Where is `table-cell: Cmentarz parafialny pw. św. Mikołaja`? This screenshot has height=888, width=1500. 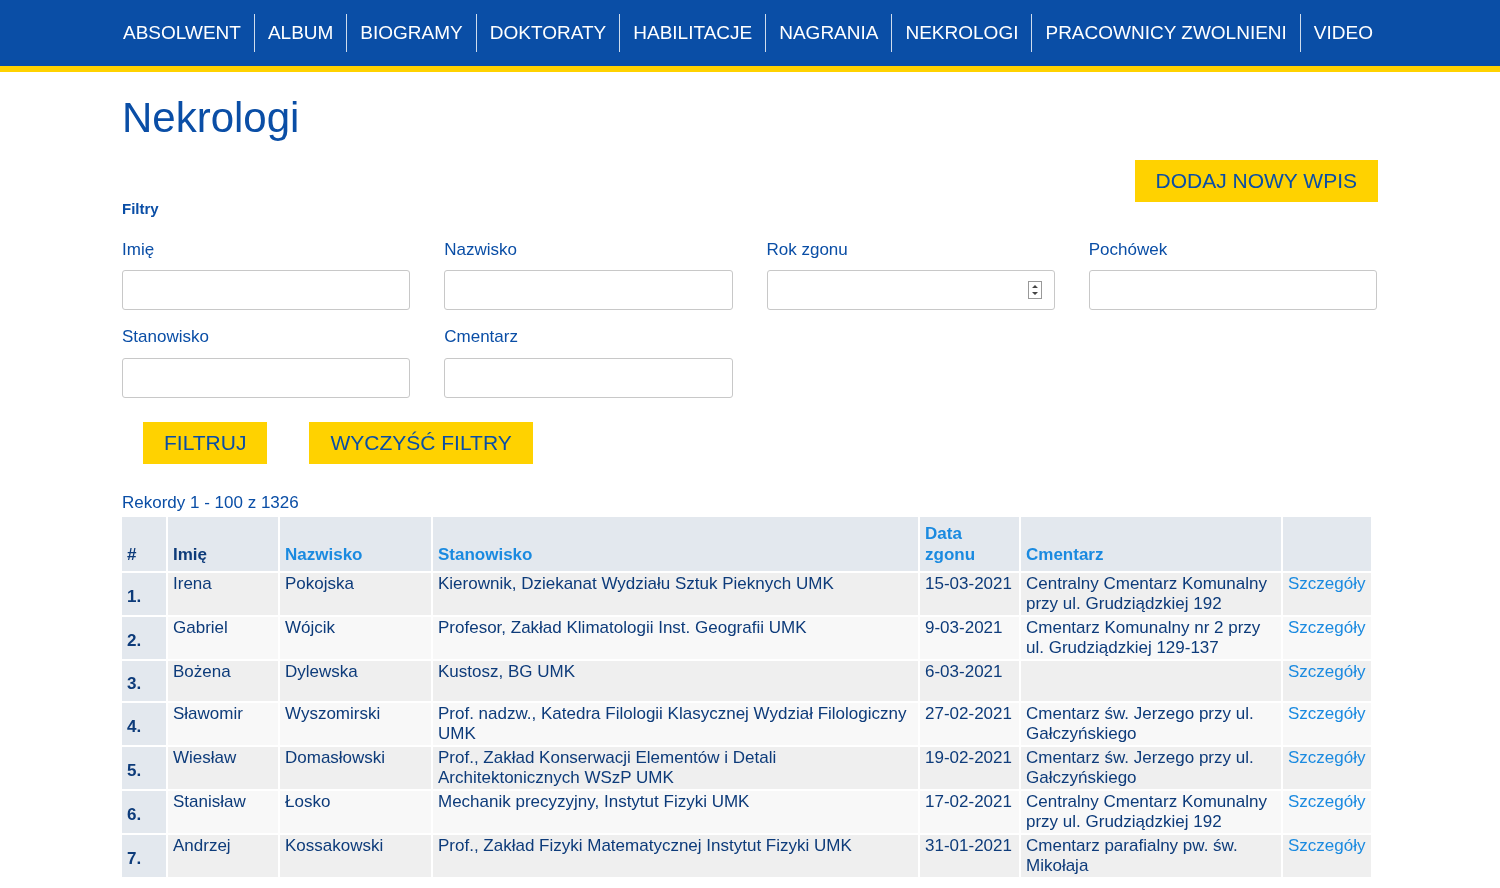
table-cell: Cmentarz parafialny pw. św. Mikołaja is located at coordinates (1151, 856).